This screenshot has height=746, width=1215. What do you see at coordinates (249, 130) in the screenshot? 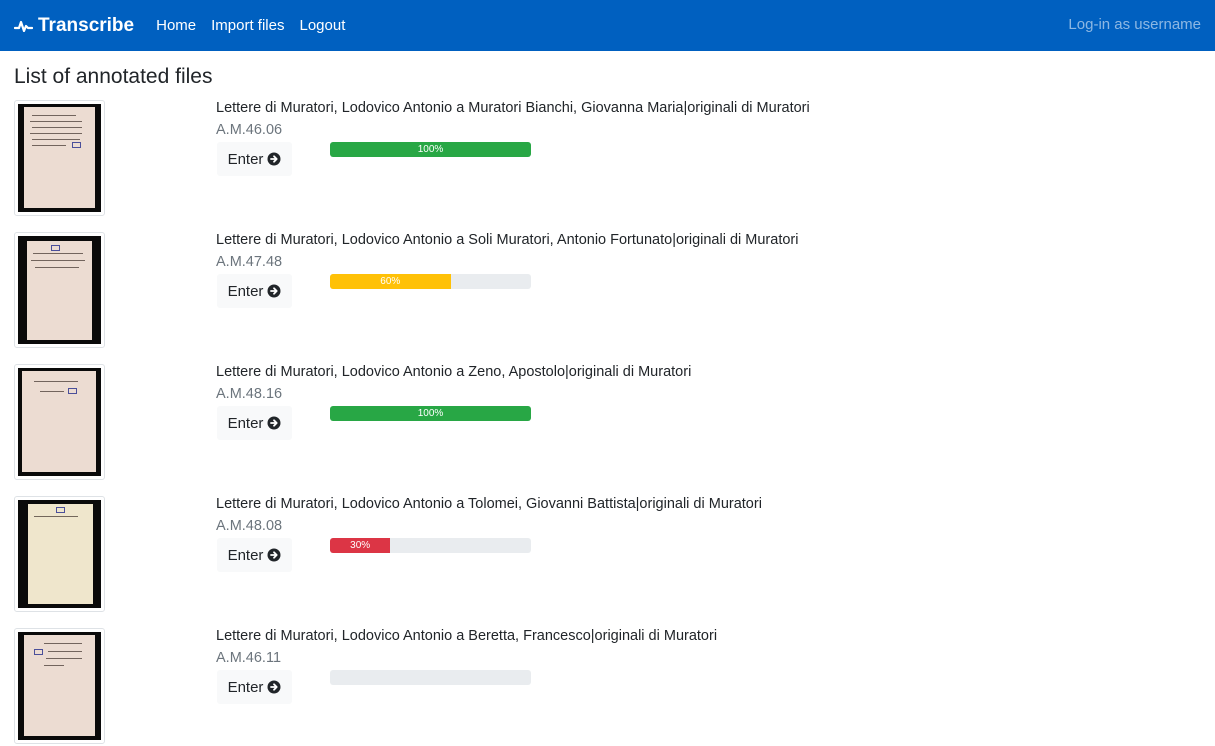
I see `file-code: A.M.46.06` at bounding box center [249, 130].